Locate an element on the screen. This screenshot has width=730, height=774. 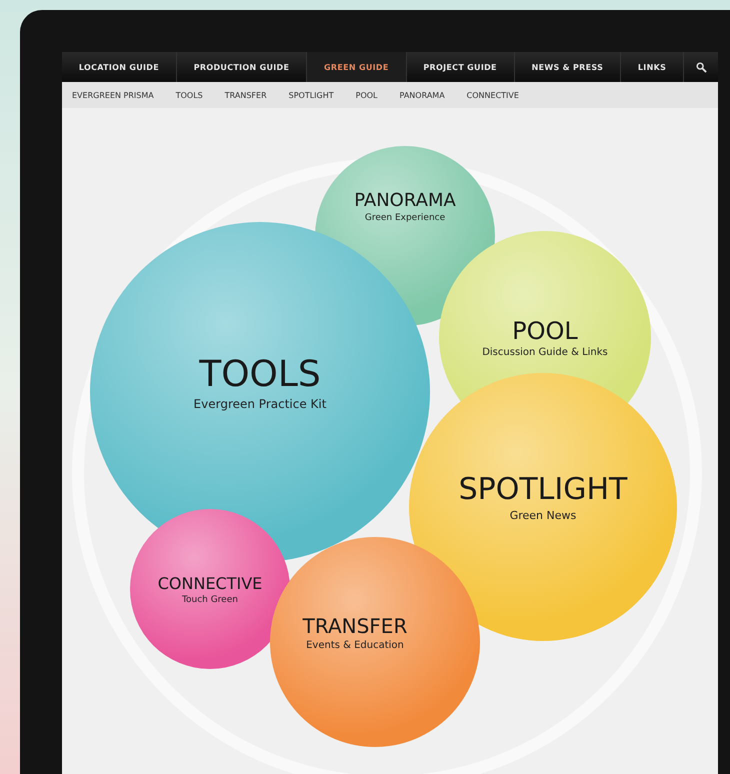
sub-nav-link: POOL is located at coordinates (367, 95).